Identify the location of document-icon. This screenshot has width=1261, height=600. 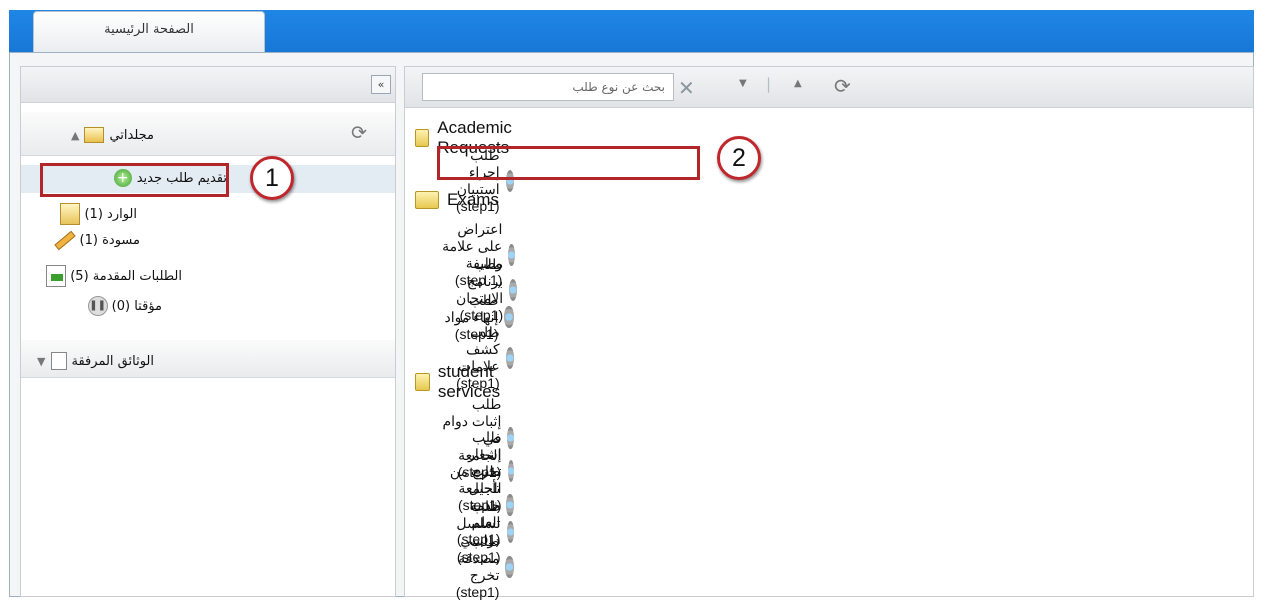
(58, 361).